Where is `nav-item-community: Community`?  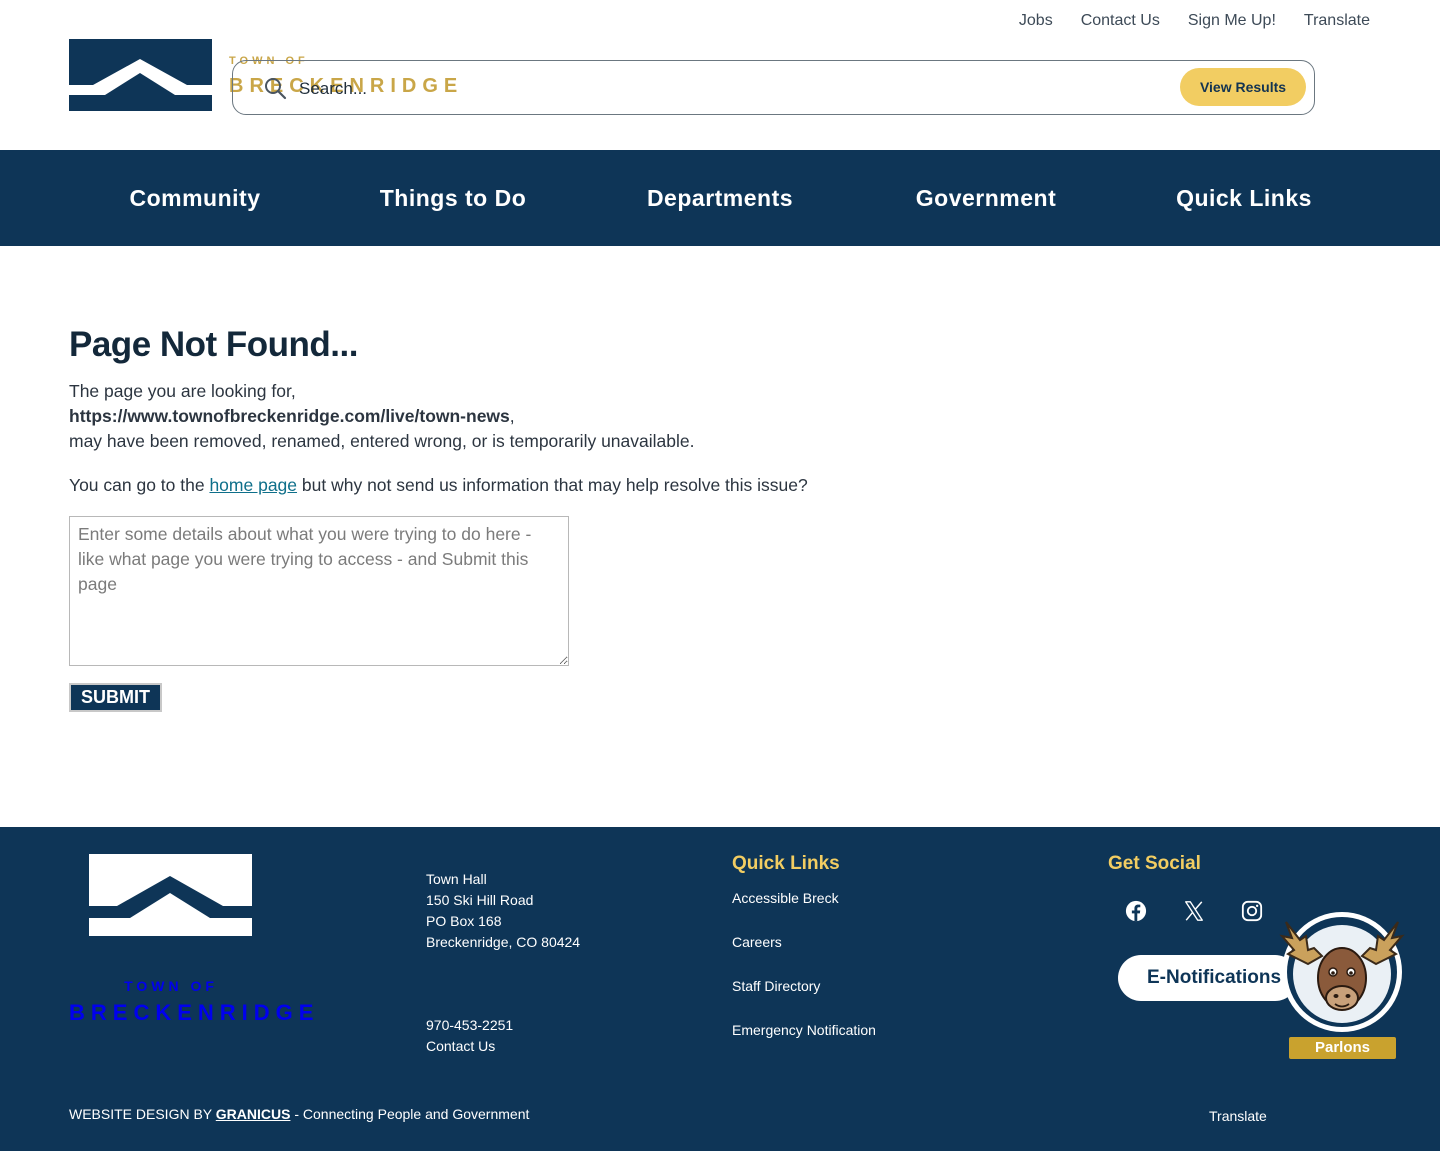 nav-item-community: Community is located at coordinates (195, 198).